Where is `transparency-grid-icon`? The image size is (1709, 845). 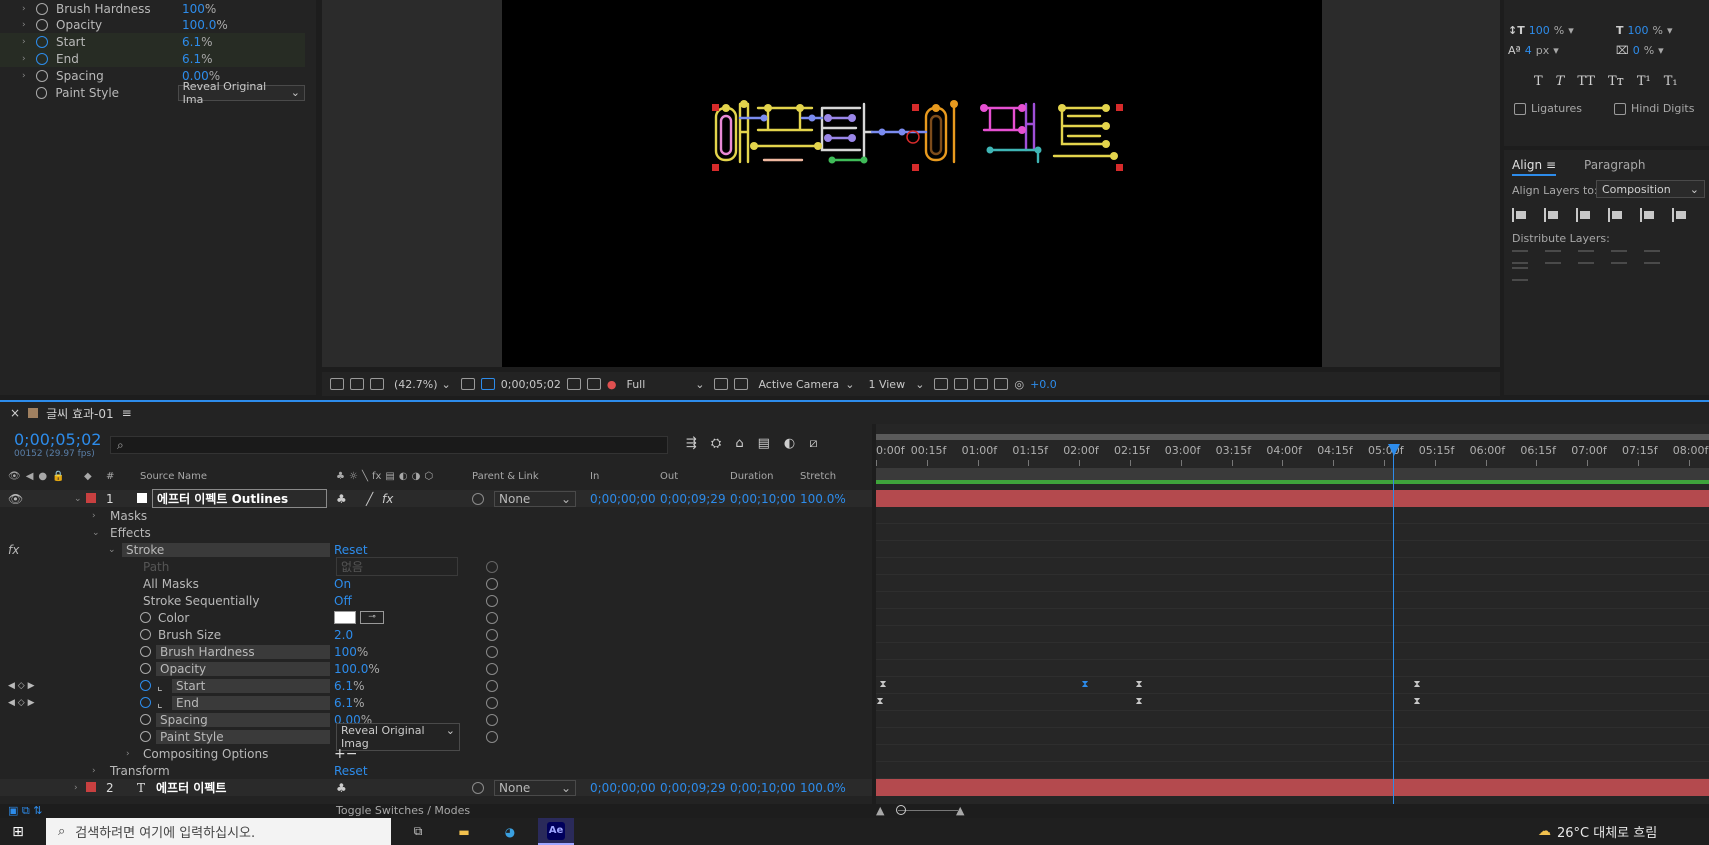 transparency-grid-icon is located at coordinates (741, 384).